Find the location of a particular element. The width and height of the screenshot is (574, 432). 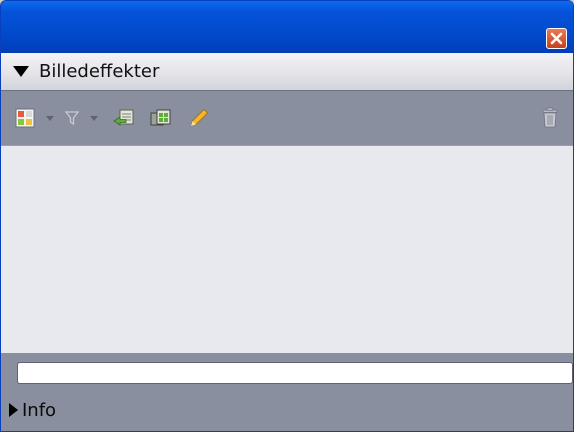

trash-icon is located at coordinates (550, 117).